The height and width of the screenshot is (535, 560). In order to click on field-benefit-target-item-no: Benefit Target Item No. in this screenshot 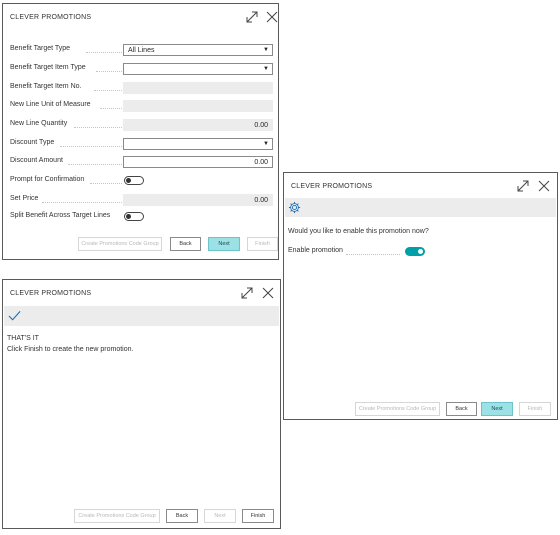, I will do `click(142, 88)`.